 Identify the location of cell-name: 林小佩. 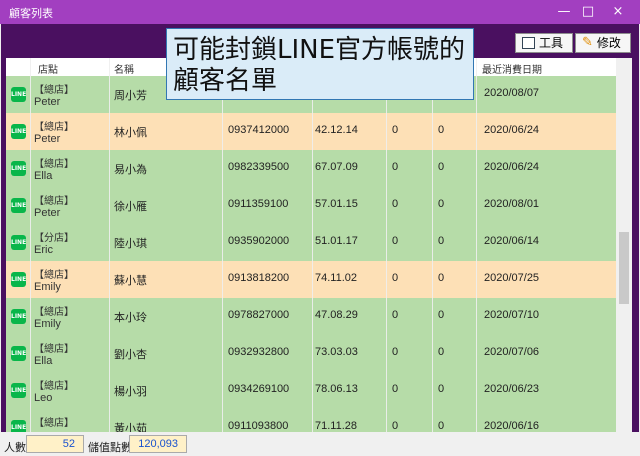
(130, 133).